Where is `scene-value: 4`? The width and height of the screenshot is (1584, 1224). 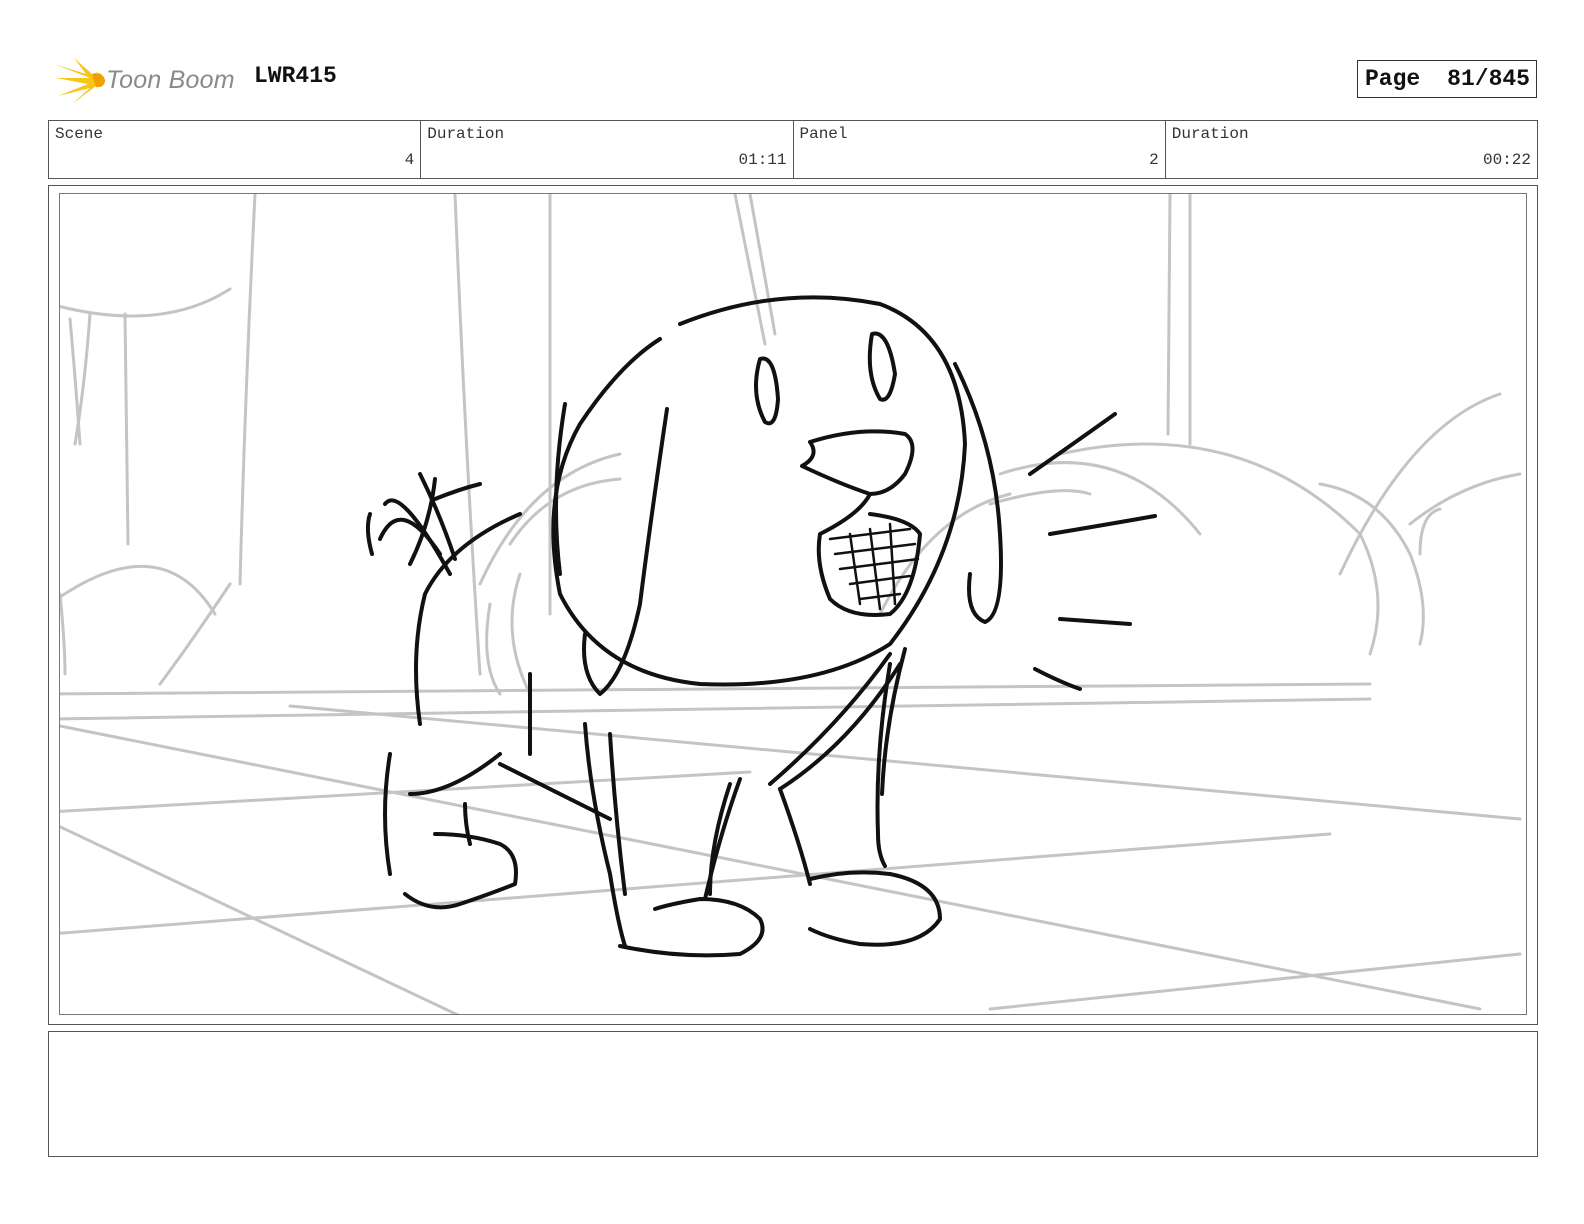 scene-value: 4 is located at coordinates (409, 160).